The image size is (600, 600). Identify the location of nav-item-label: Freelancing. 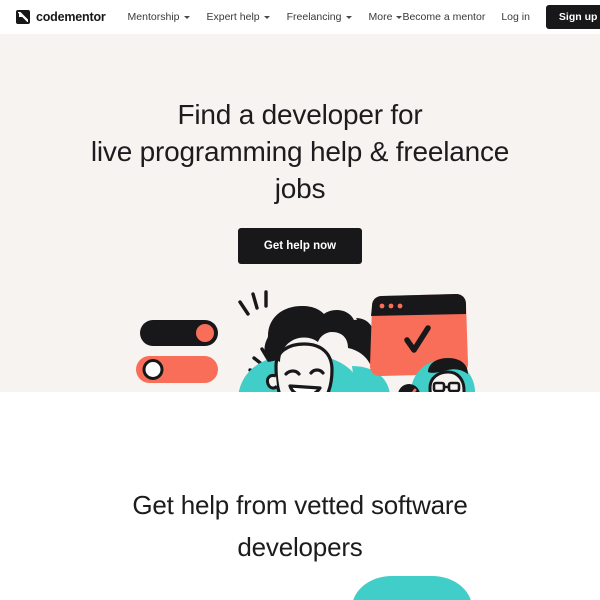
(314, 17).